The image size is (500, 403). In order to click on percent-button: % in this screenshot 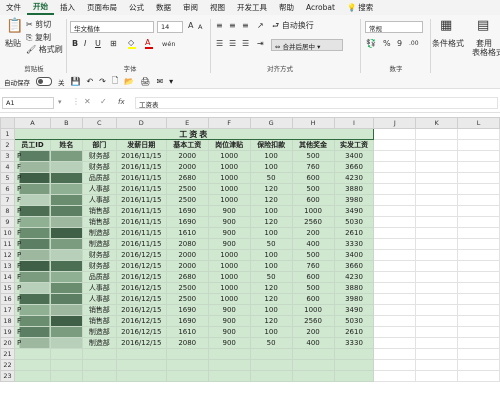, I will do `click(387, 44)`.